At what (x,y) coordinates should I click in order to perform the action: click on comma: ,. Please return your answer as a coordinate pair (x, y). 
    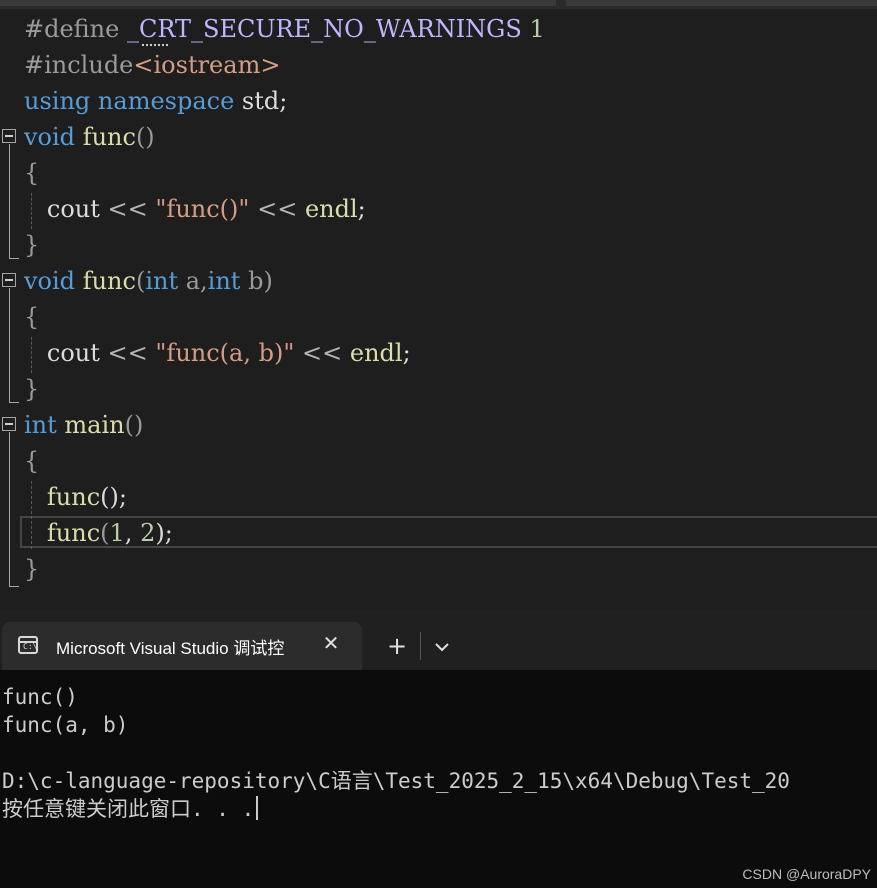
    Looking at the image, I should click on (132, 533).